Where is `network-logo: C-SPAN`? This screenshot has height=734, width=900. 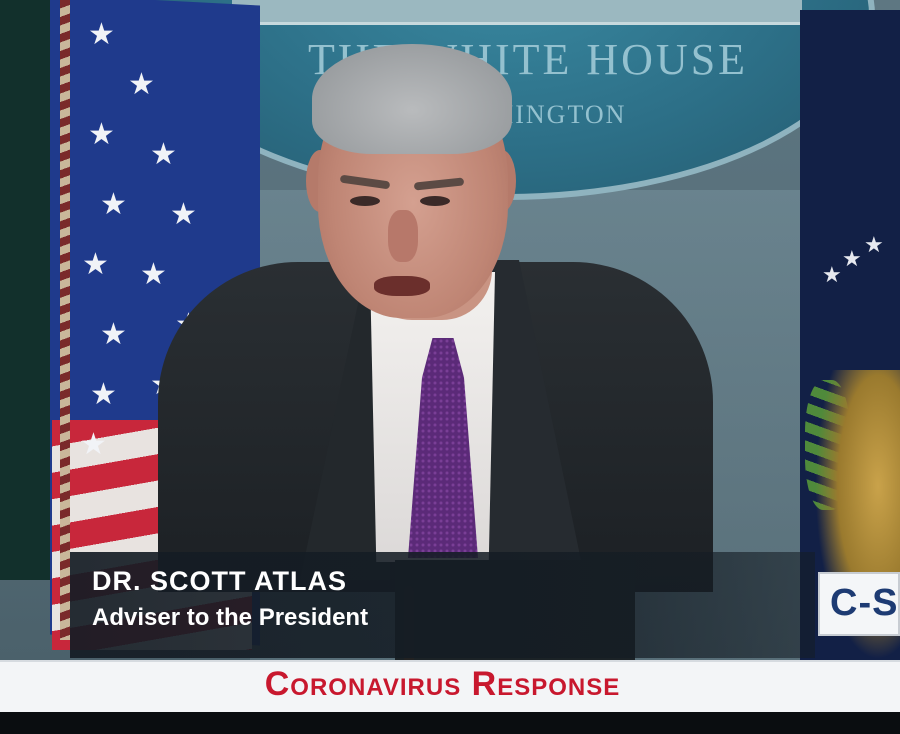
network-logo: C-SPAN is located at coordinates (859, 604).